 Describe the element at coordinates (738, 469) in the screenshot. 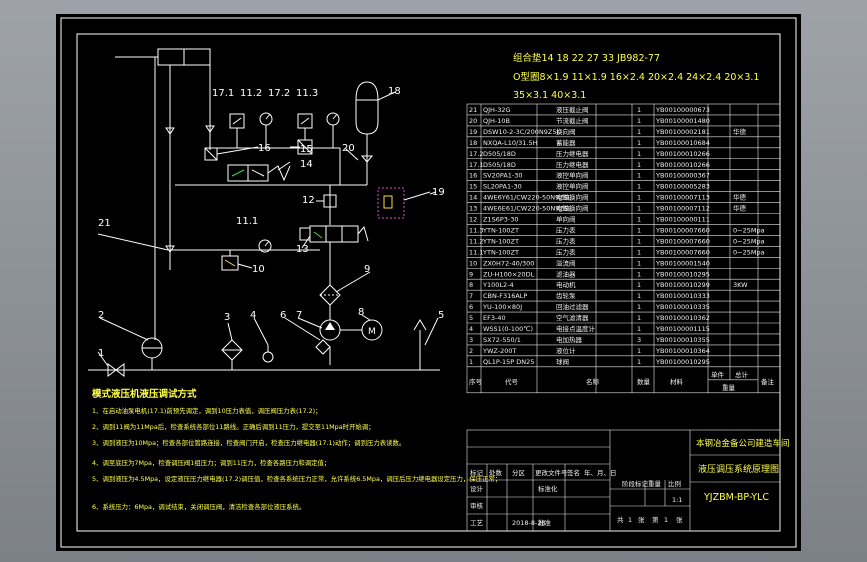

I see `drawing-title: 液压调压系统原理图` at that location.